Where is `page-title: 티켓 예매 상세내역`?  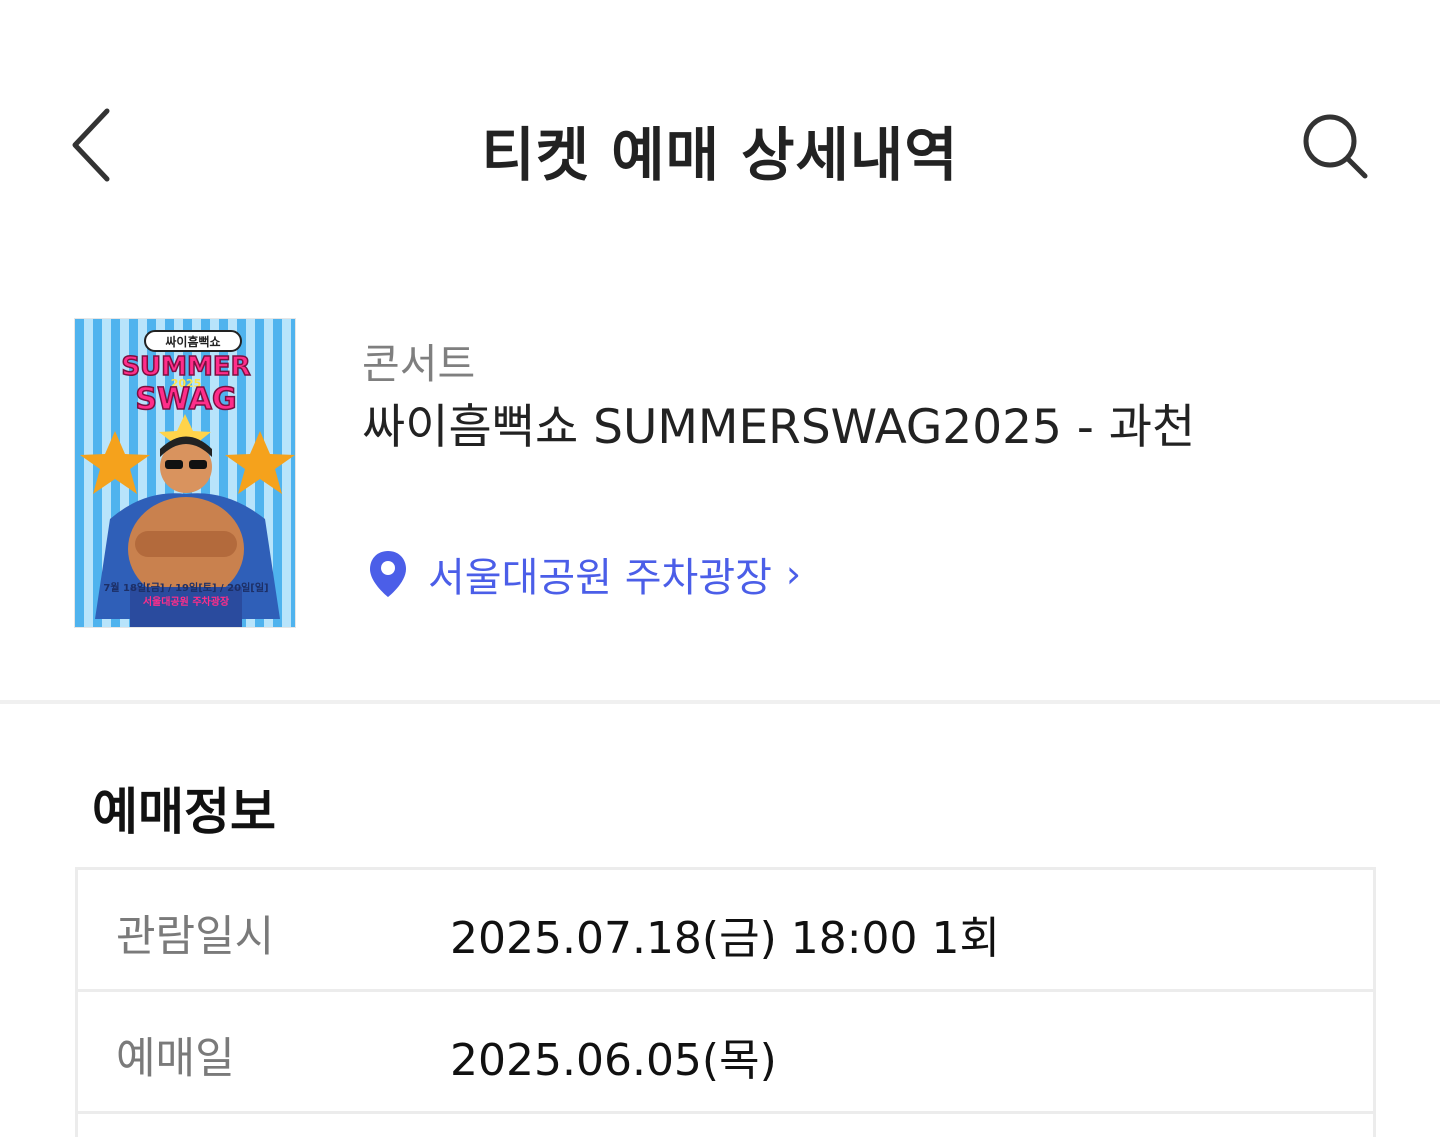 page-title: 티켓 예매 상세내역 is located at coordinates (720, 155).